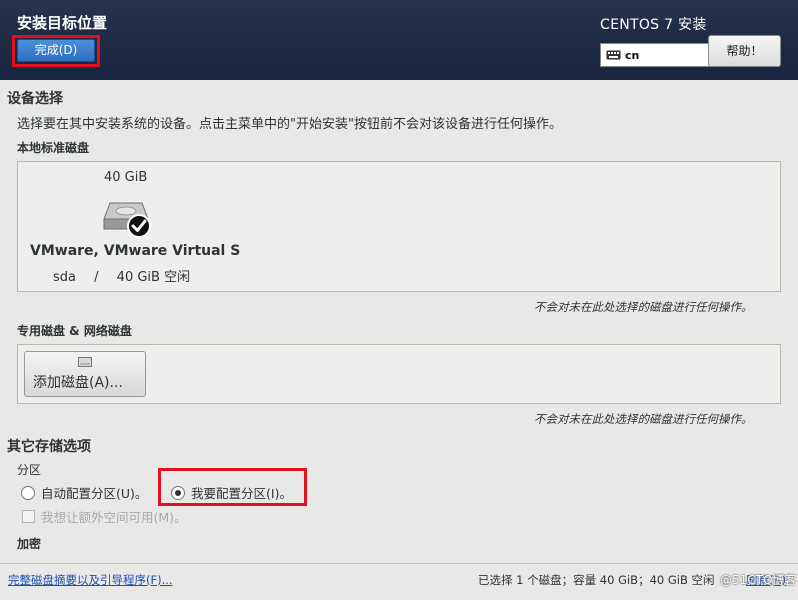 This screenshot has height=600, width=798. I want to click on auto-partition-radio, so click(28, 492).